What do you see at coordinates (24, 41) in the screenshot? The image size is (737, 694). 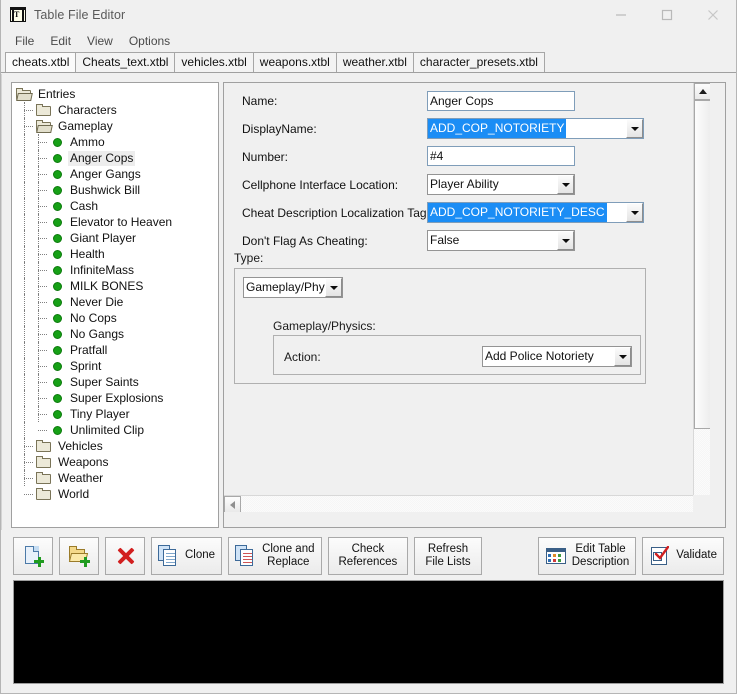 I see `menu-file: File` at bounding box center [24, 41].